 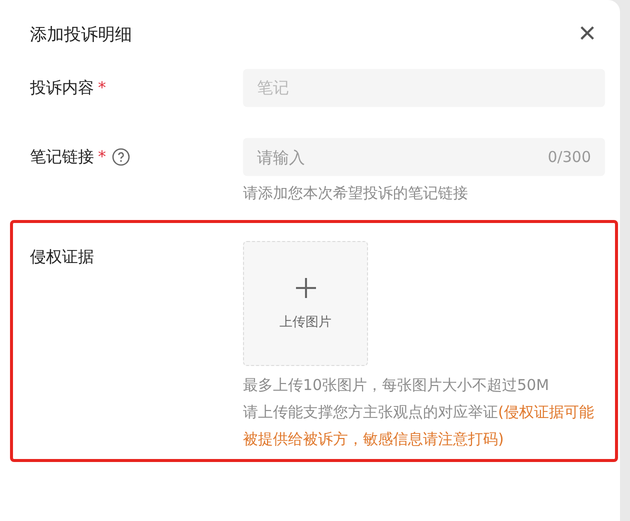 What do you see at coordinates (587, 34) in the screenshot?
I see `close-button: ×` at bounding box center [587, 34].